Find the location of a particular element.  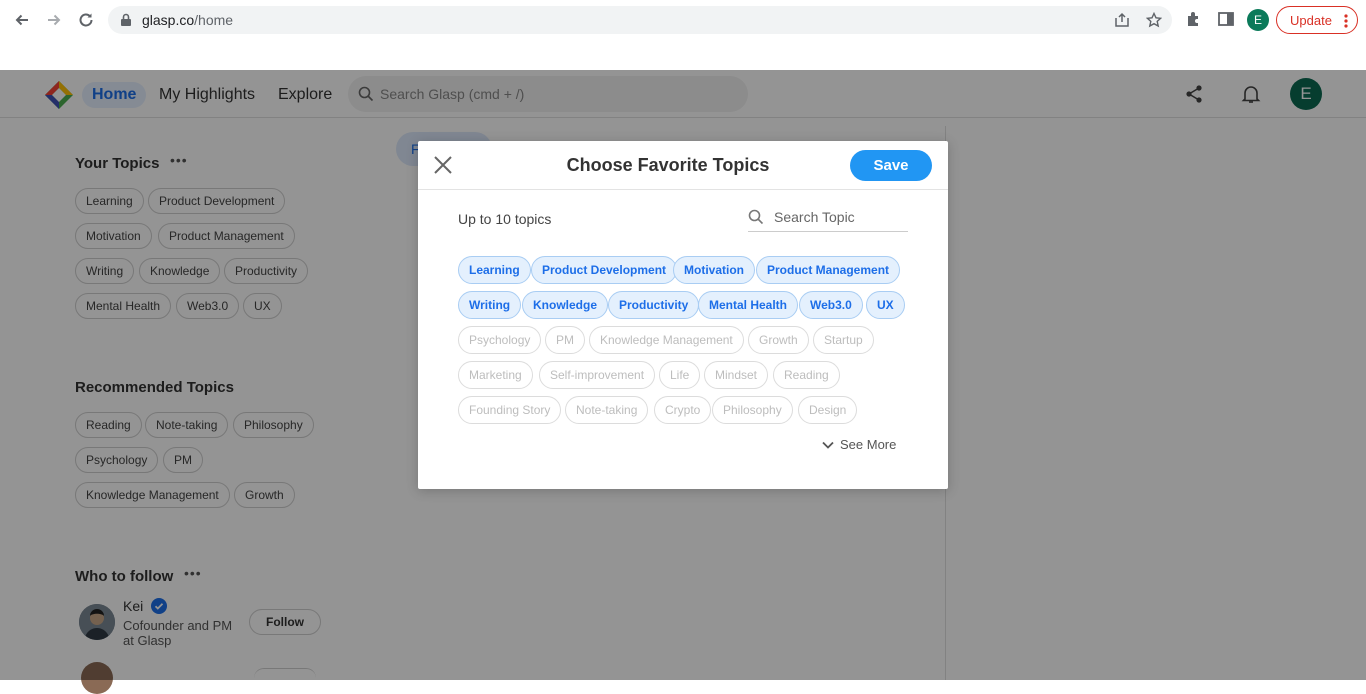

topic-chip: Crypto is located at coordinates (683, 410).